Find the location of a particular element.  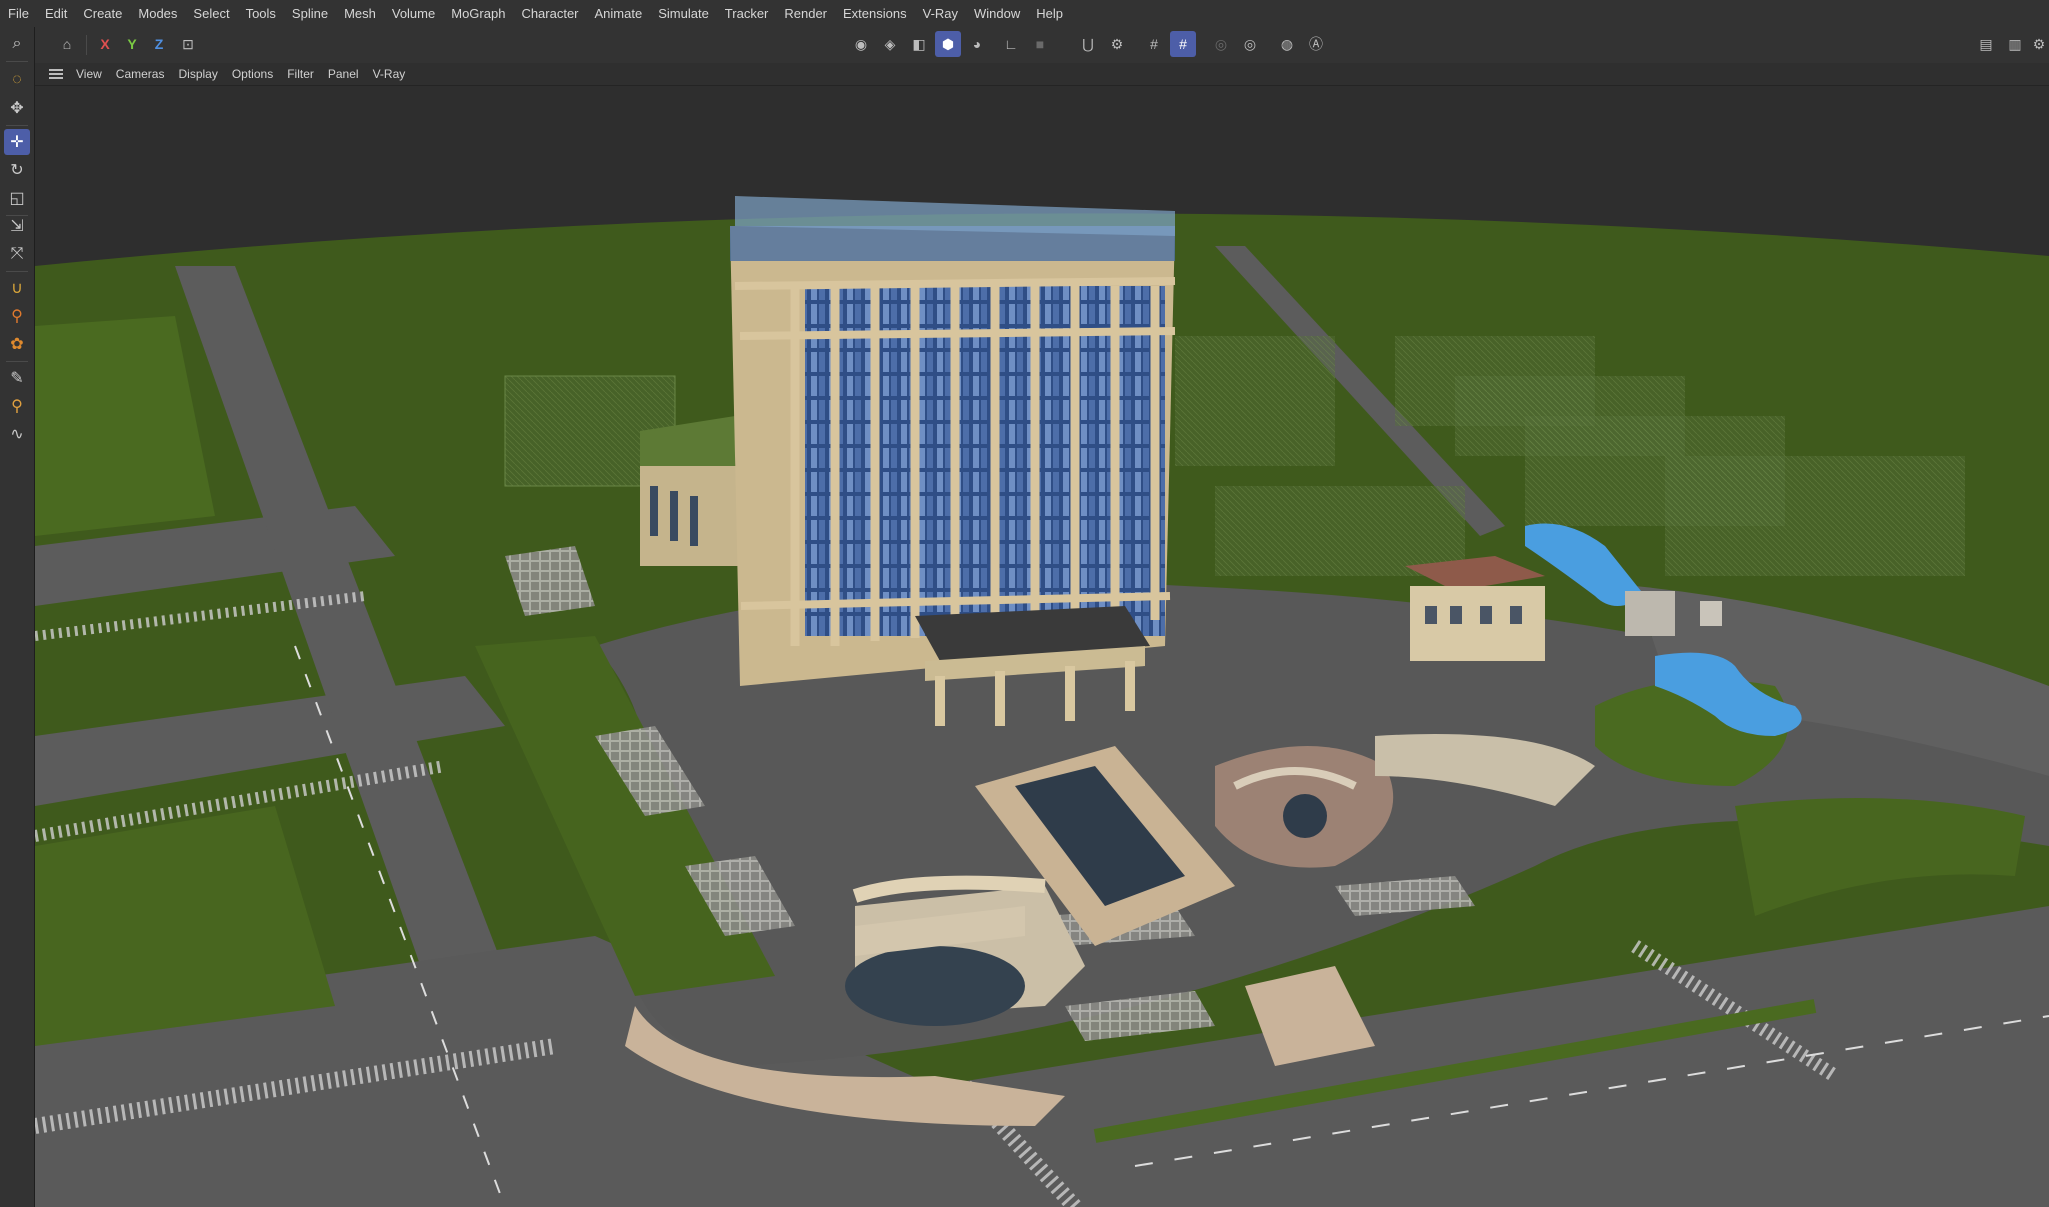

viewport-menu-filter: Filter is located at coordinates (300, 74).